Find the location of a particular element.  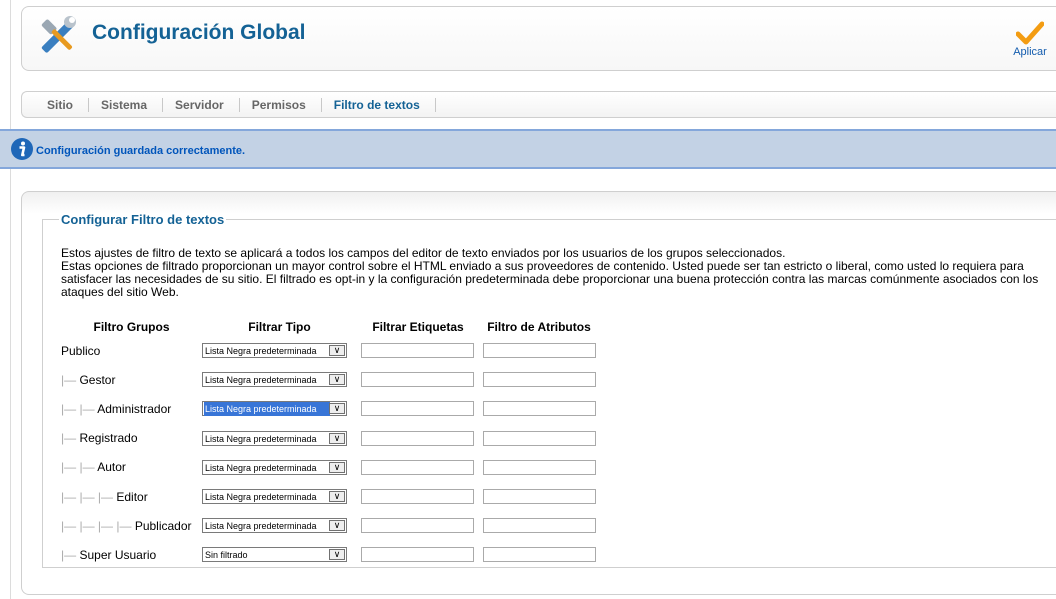

page-title: Configuración Global is located at coordinates (199, 32).